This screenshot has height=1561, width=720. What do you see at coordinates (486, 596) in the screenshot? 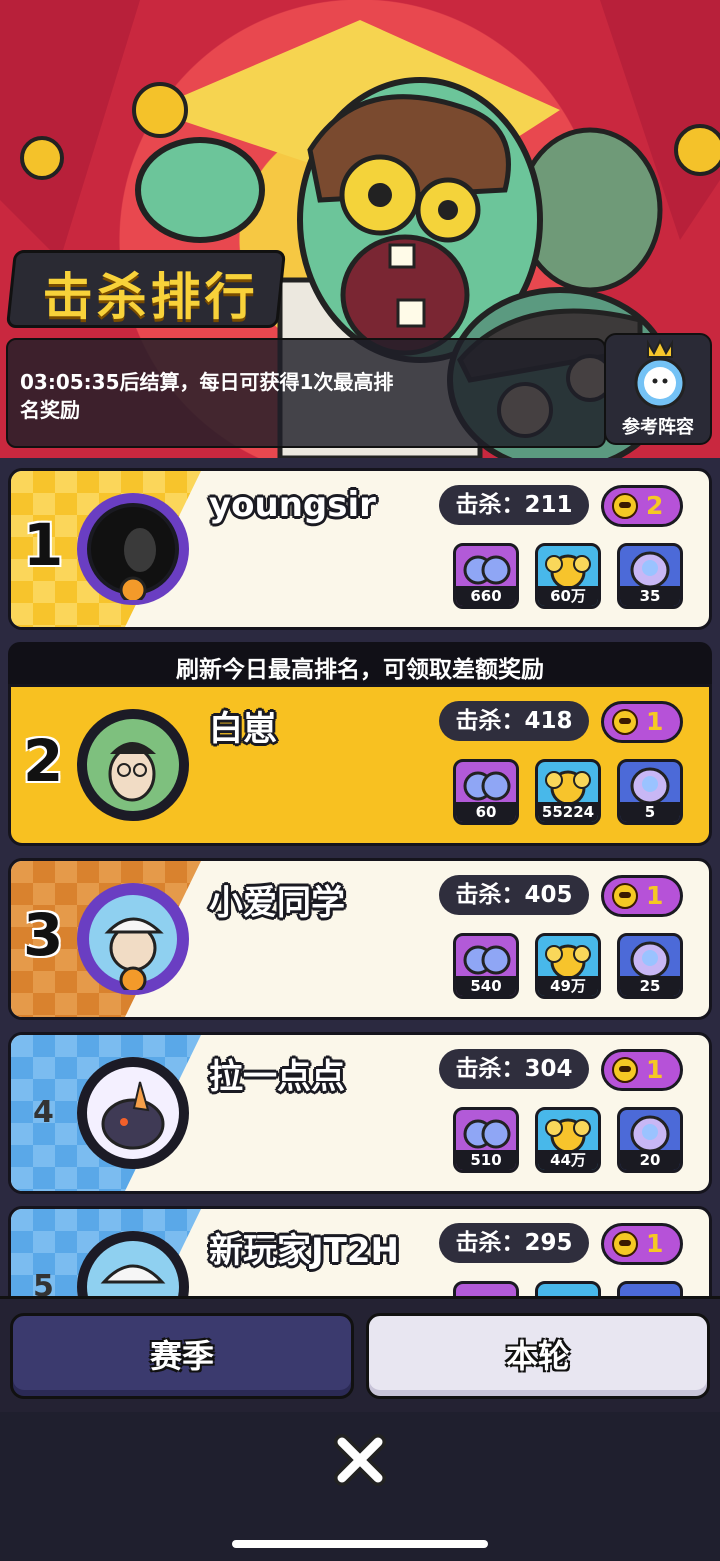
I see `reward-count: 660` at bounding box center [486, 596].